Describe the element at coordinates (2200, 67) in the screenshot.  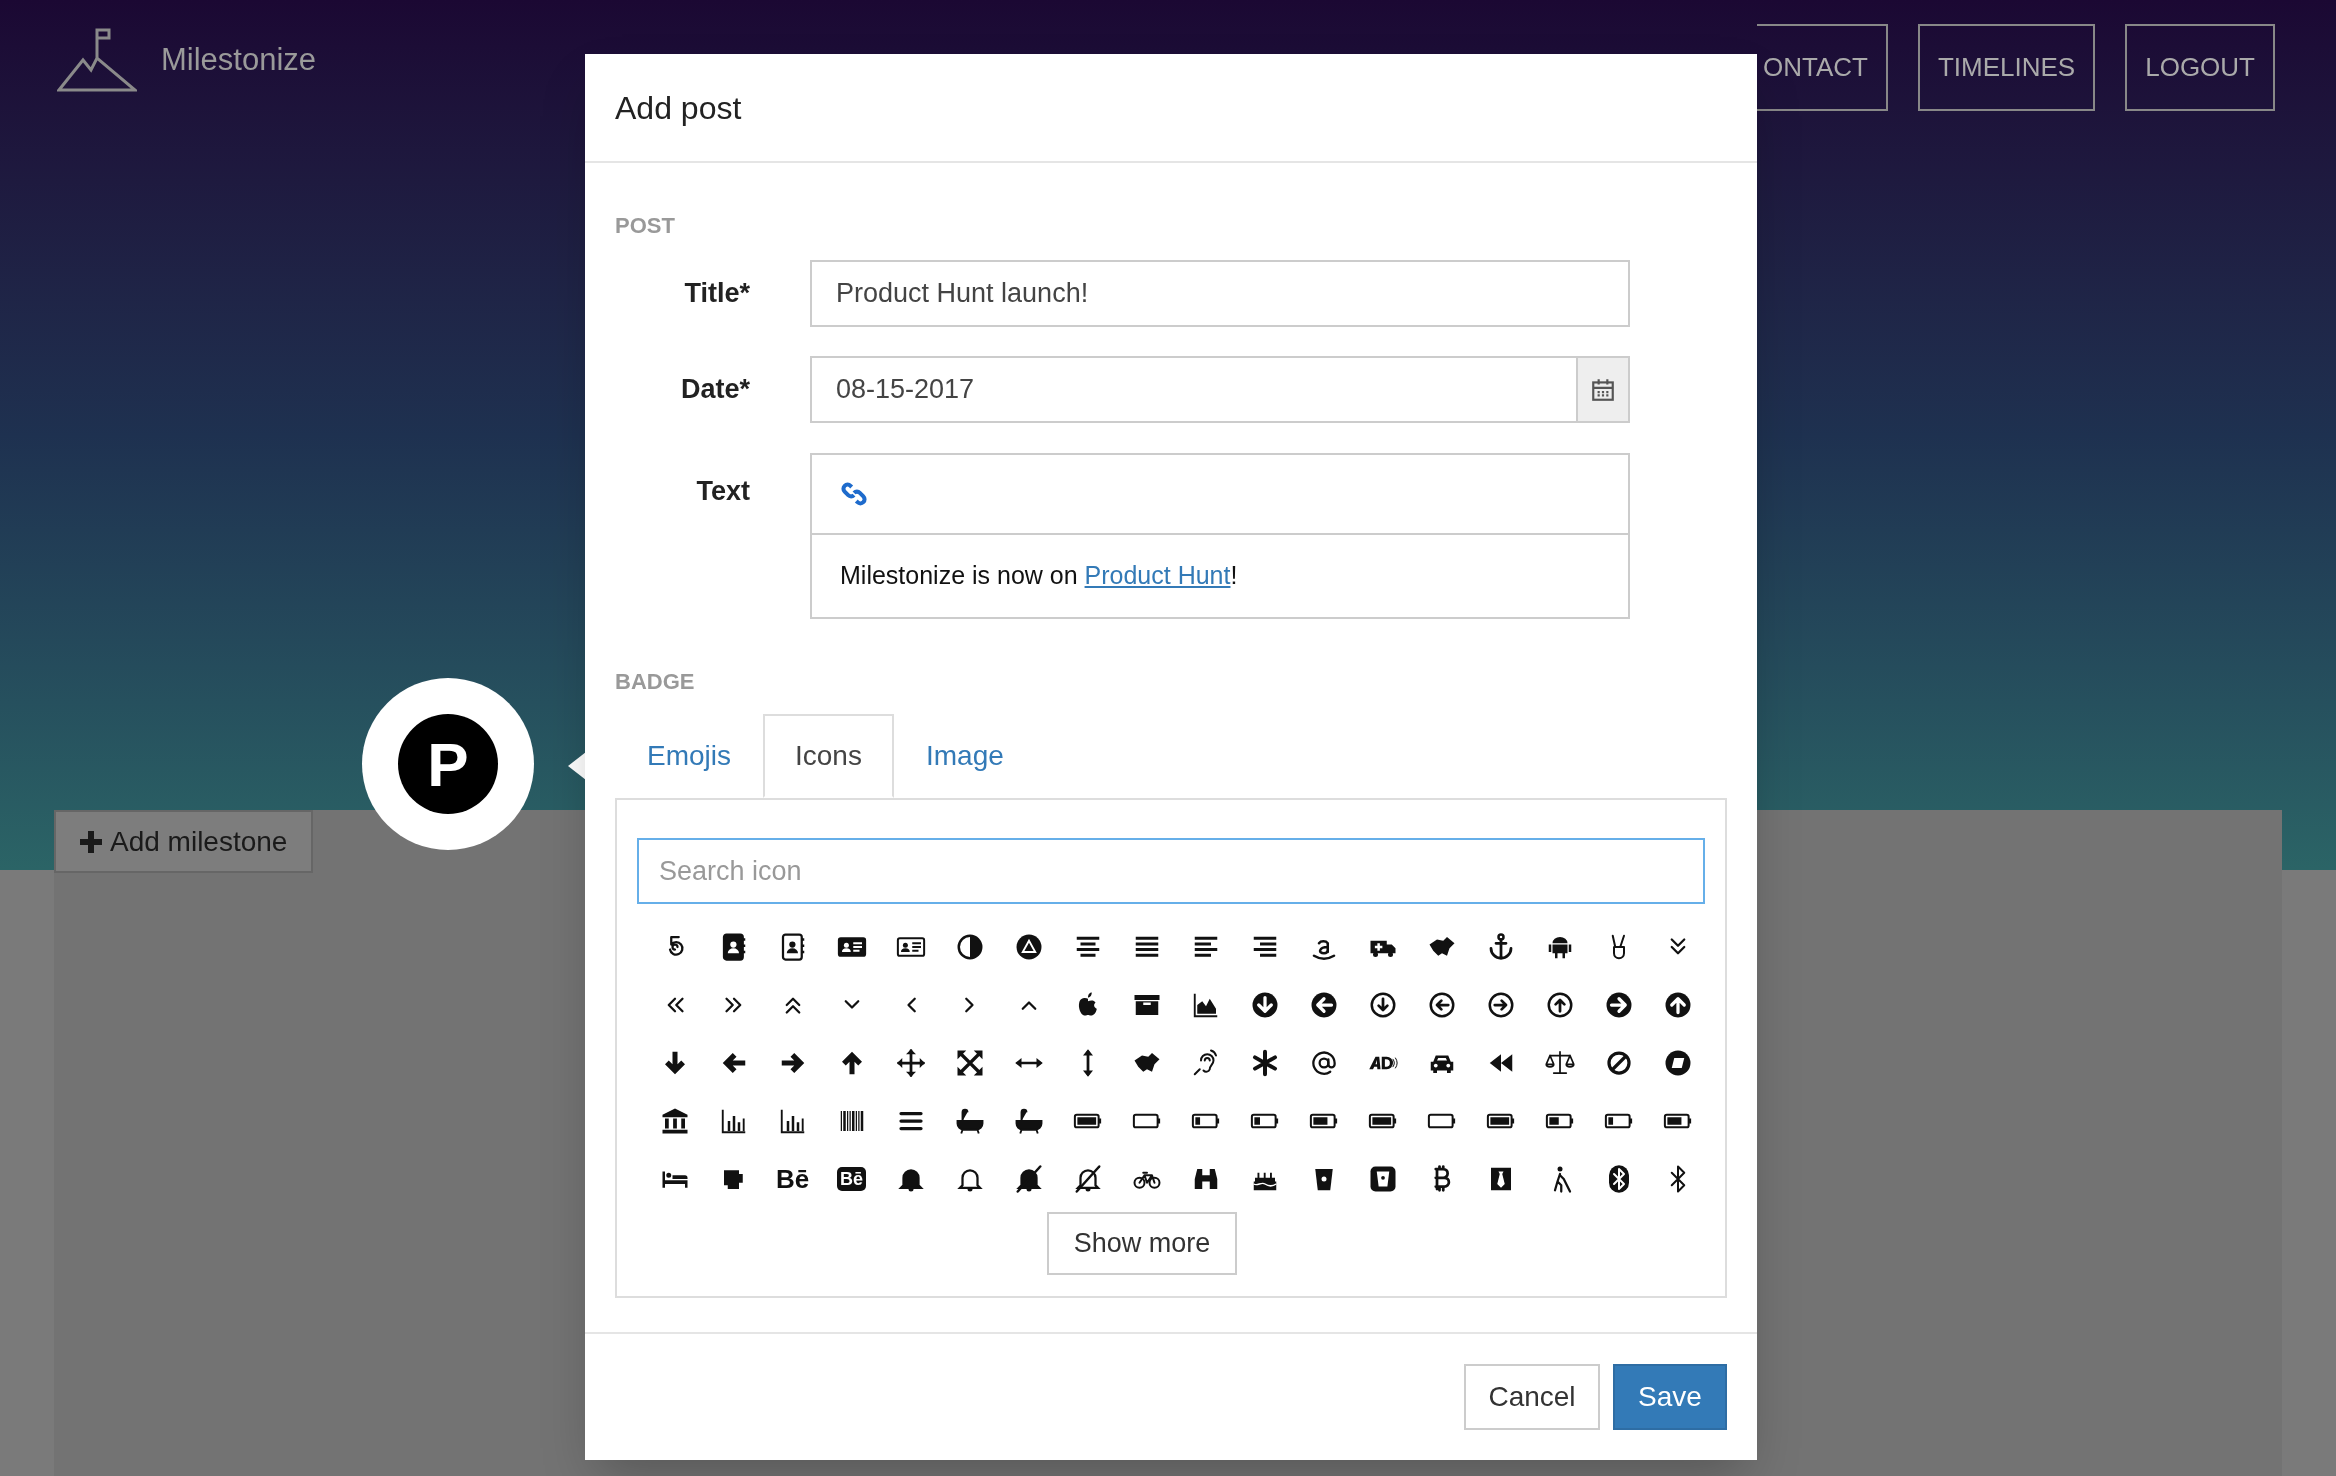
I see `nav-link: LOGOUT` at that location.